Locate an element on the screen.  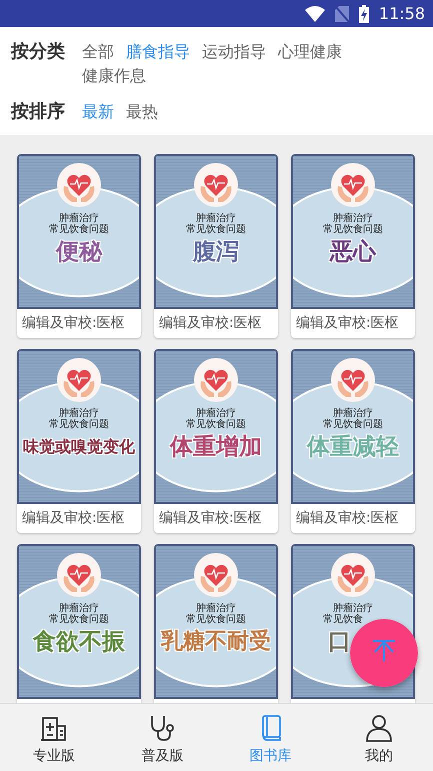
book-card: 肿瘤治疗 常见饮食问题 乳糖不耐受 is located at coordinates (216, 623).